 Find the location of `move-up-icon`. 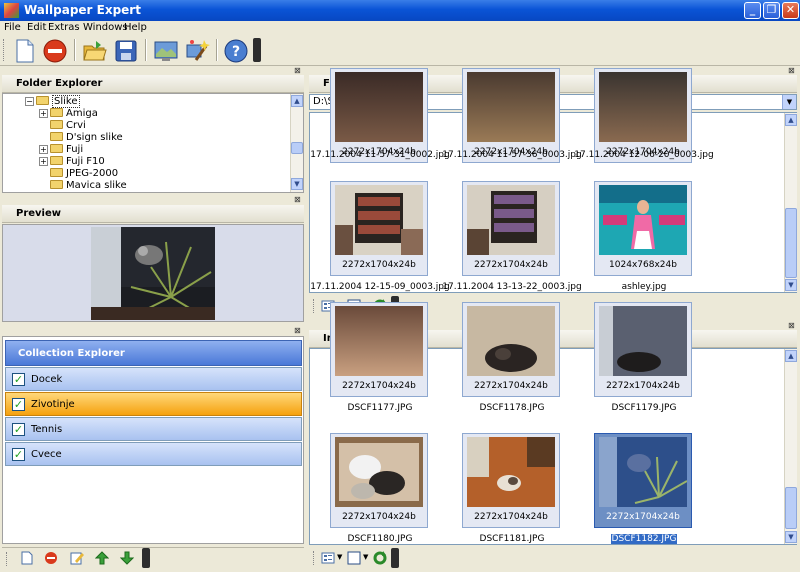

move-up-icon is located at coordinates (102, 558).